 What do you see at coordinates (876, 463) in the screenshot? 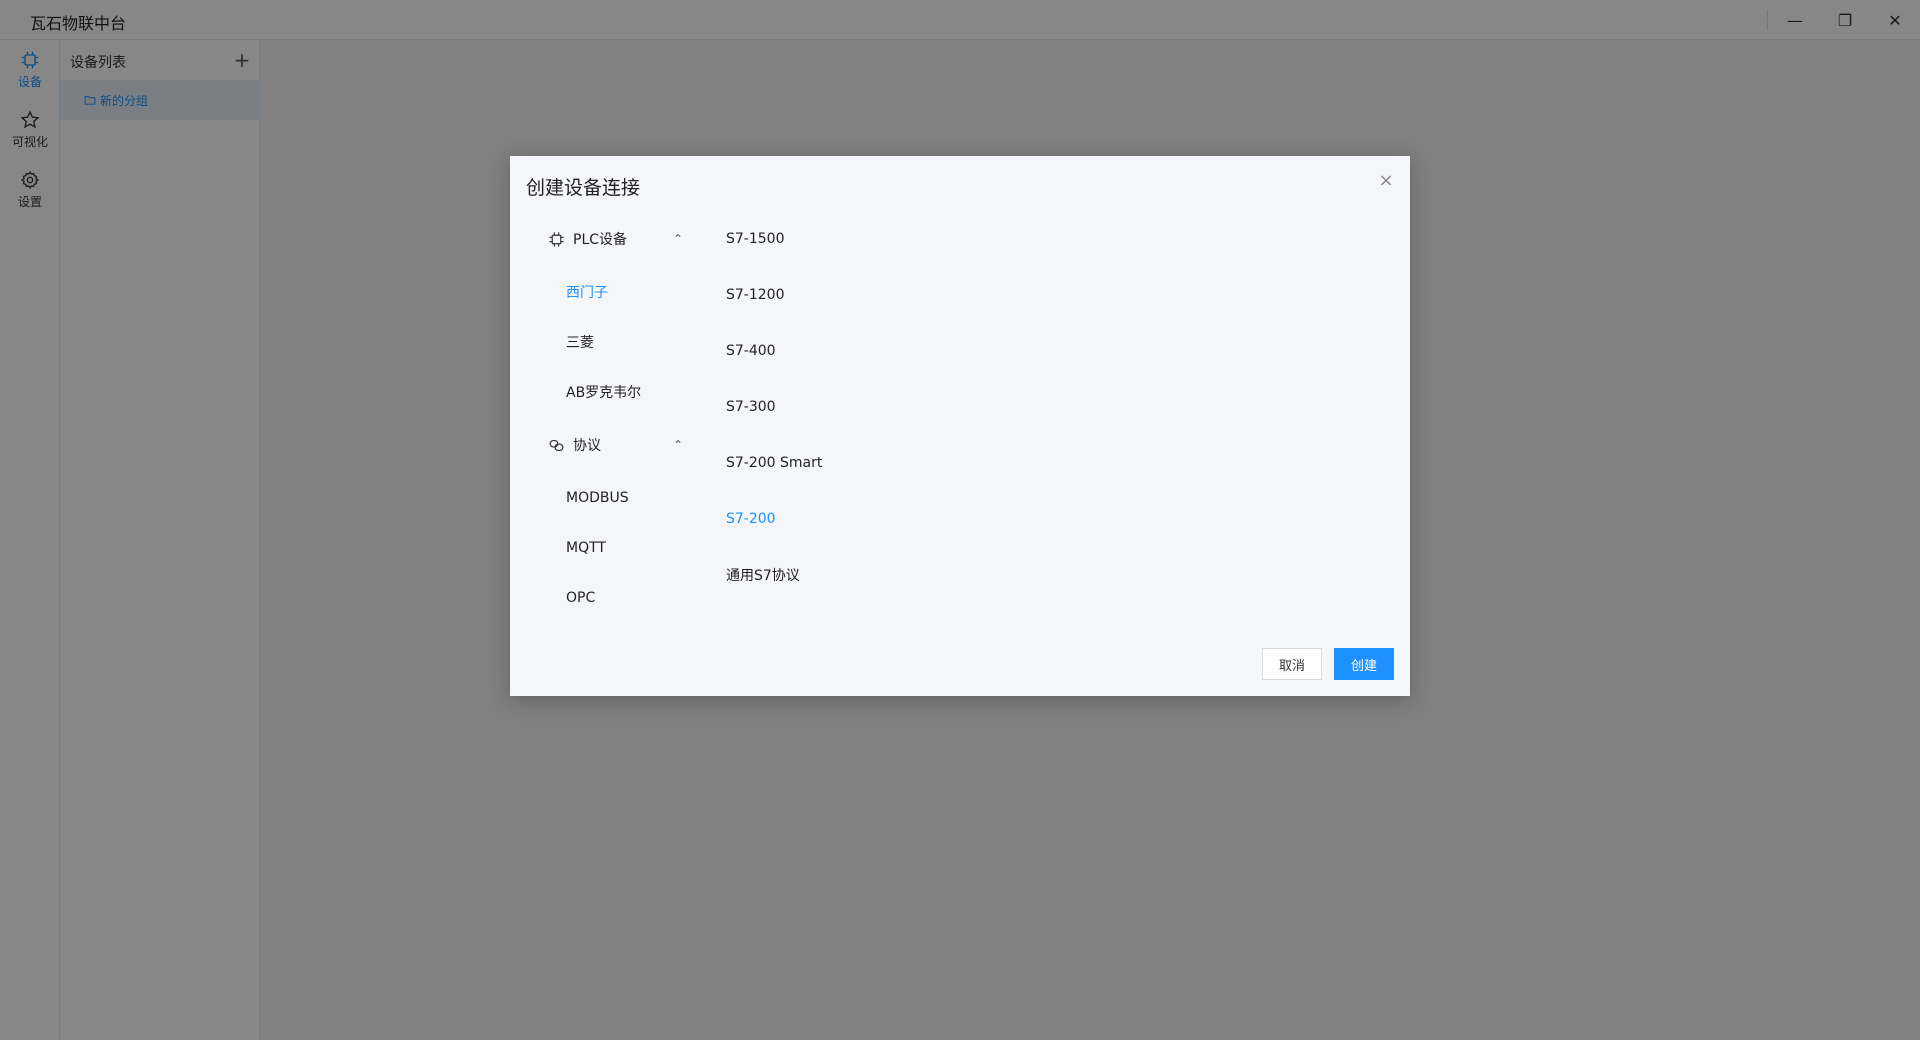
I see `model-s7-200-smart: S7-200 Smart` at bounding box center [876, 463].